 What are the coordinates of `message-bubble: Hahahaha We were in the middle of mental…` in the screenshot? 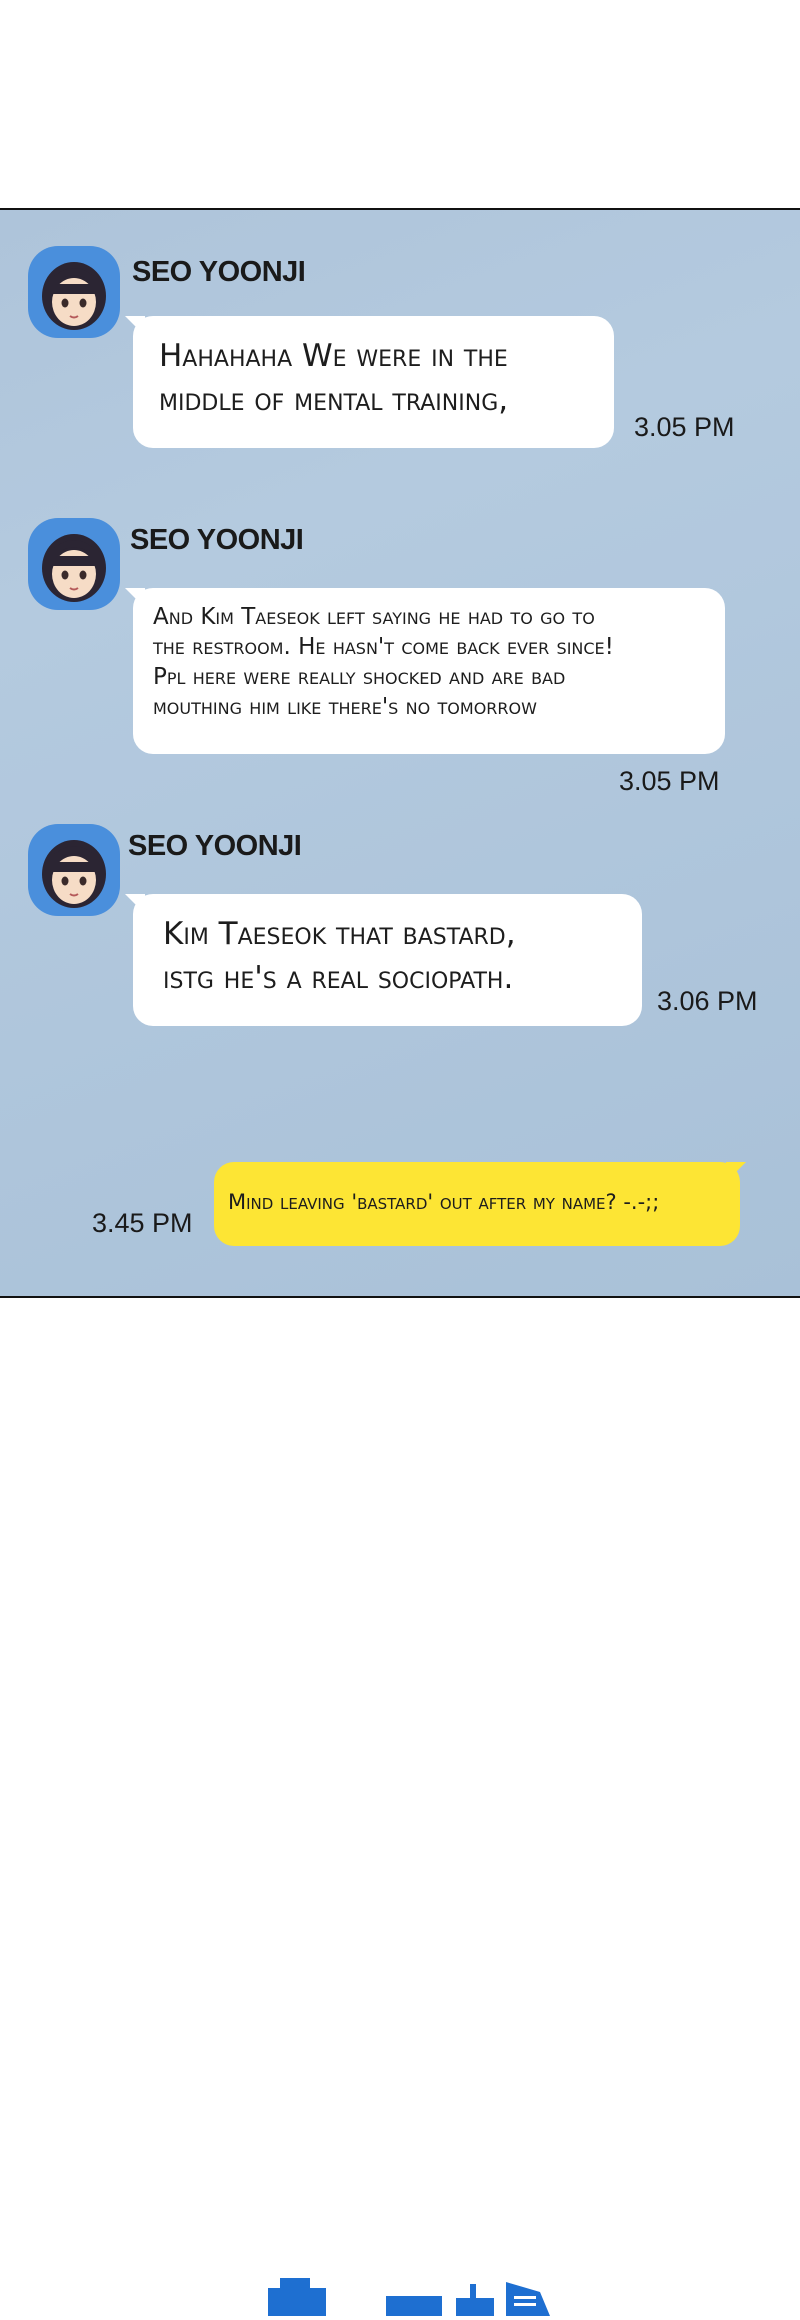 It's located at (369, 382).